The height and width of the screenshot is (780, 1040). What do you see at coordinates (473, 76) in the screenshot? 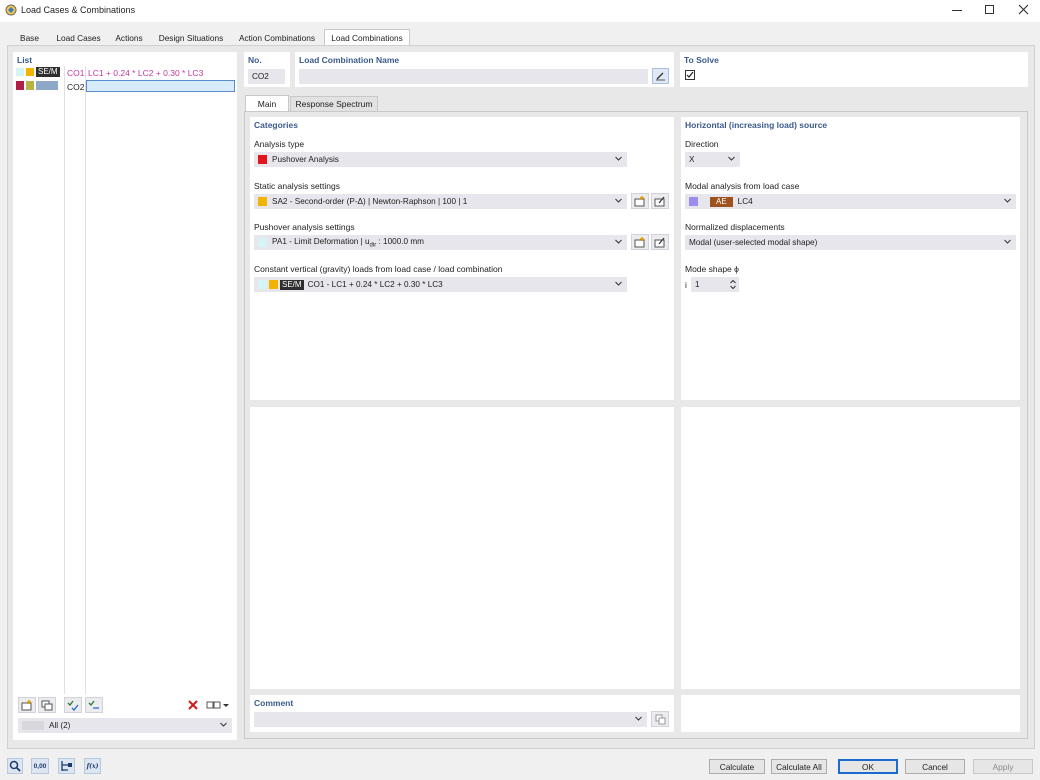
I see `name-input` at bounding box center [473, 76].